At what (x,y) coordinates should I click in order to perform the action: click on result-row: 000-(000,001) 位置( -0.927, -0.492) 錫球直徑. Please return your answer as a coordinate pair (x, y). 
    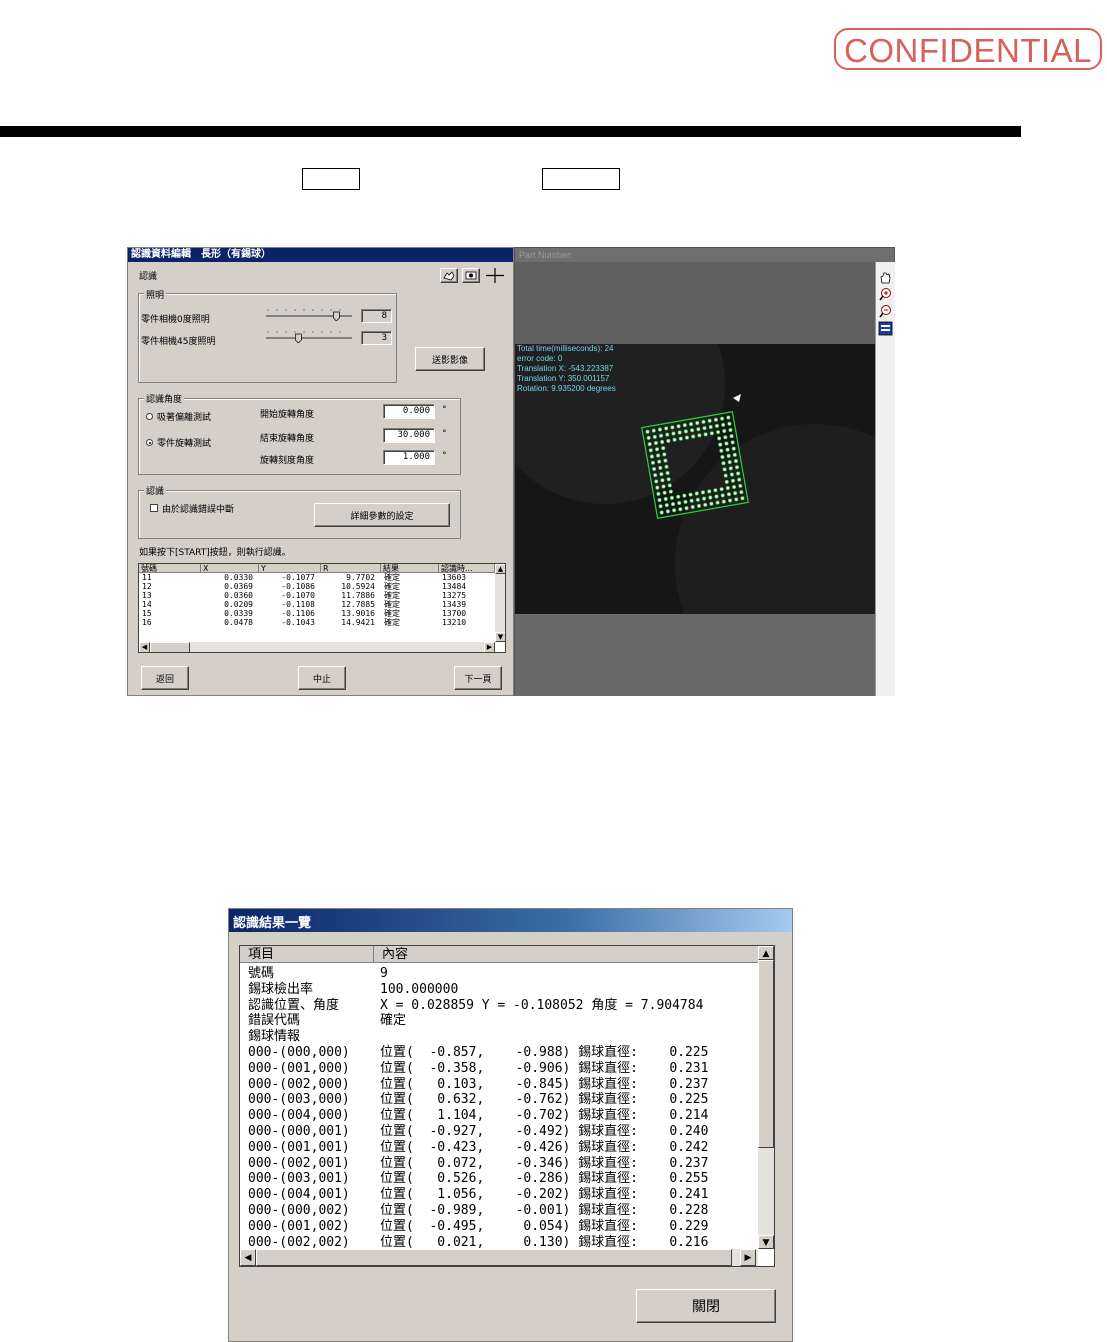
    Looking at the image, I should click on (503, 1132).